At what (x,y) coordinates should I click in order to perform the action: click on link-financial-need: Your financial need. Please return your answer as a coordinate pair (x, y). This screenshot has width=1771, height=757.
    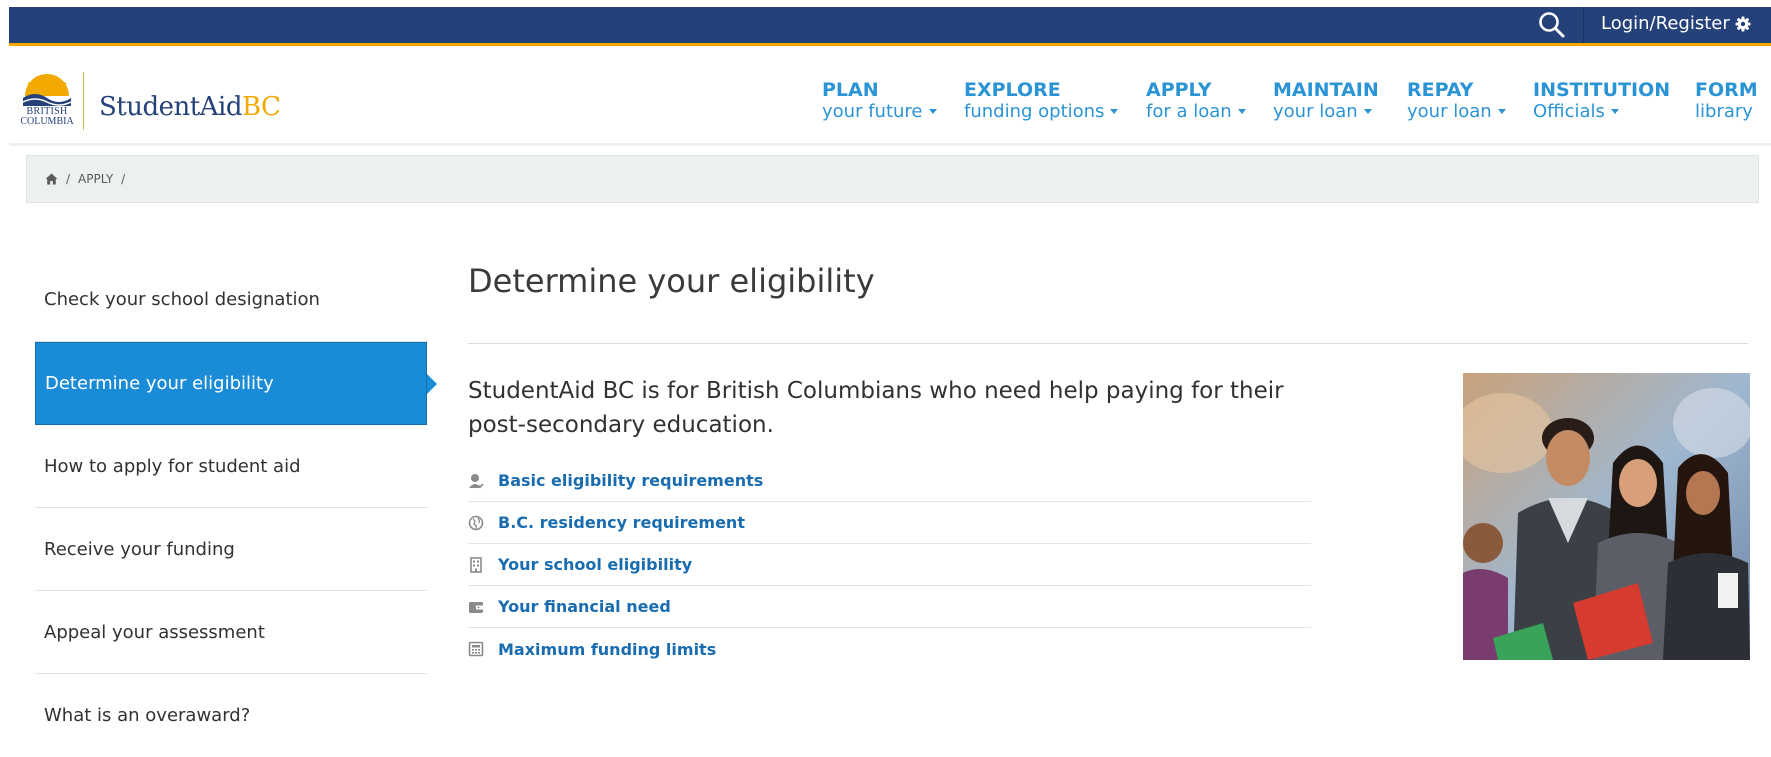
    Looking at the image, I should click on (889, 607).